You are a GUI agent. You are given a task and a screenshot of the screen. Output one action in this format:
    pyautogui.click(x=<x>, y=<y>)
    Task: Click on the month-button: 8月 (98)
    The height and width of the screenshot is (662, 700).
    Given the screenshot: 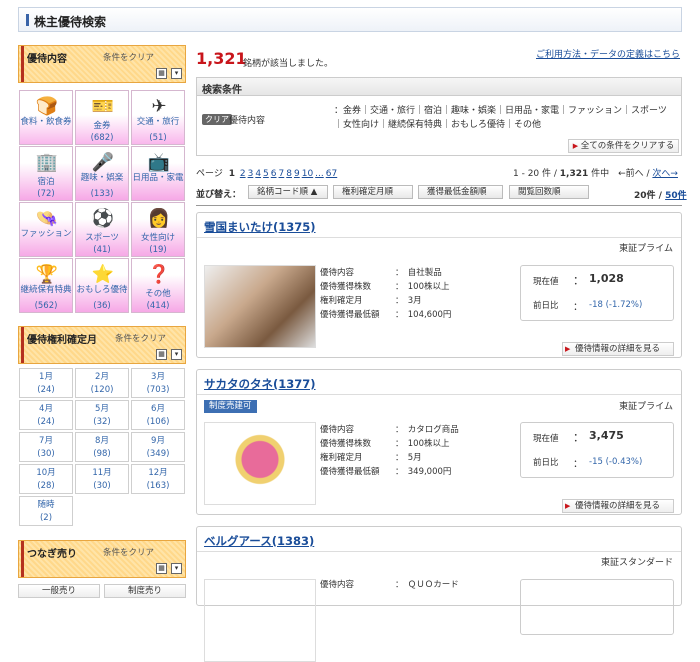 What is the action you would take?
    pyautogui.click(x=102, y=447)
    